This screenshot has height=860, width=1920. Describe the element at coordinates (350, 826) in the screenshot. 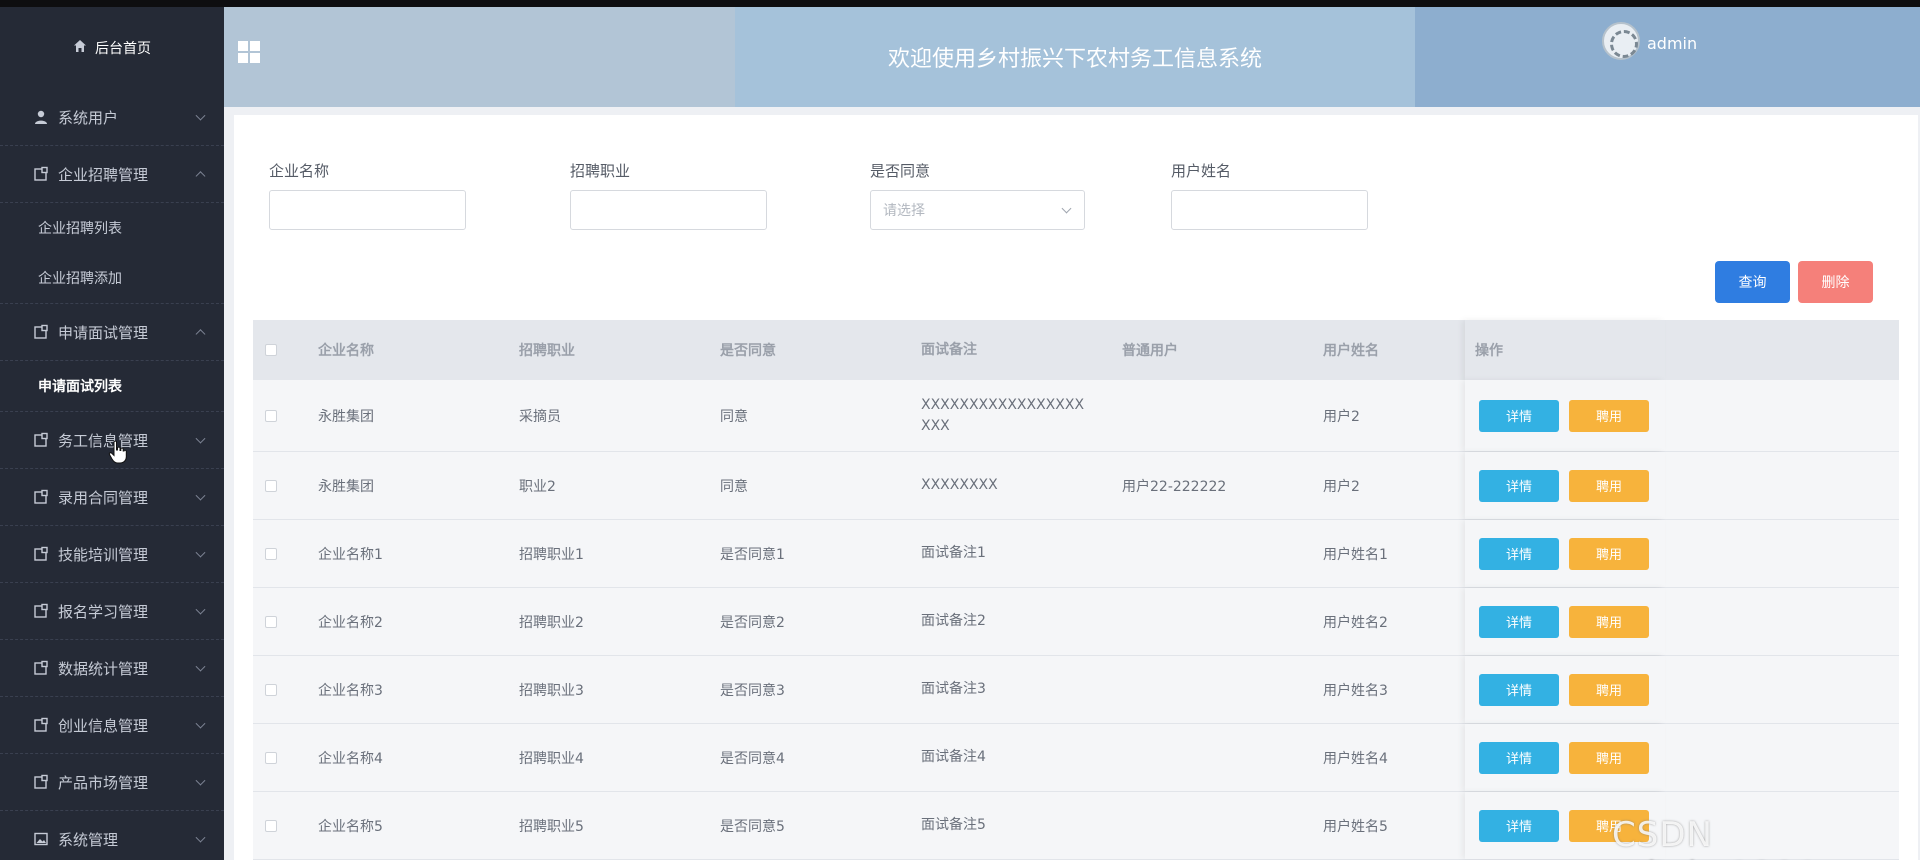

I see `cell-company: 企业名称5` at that location.